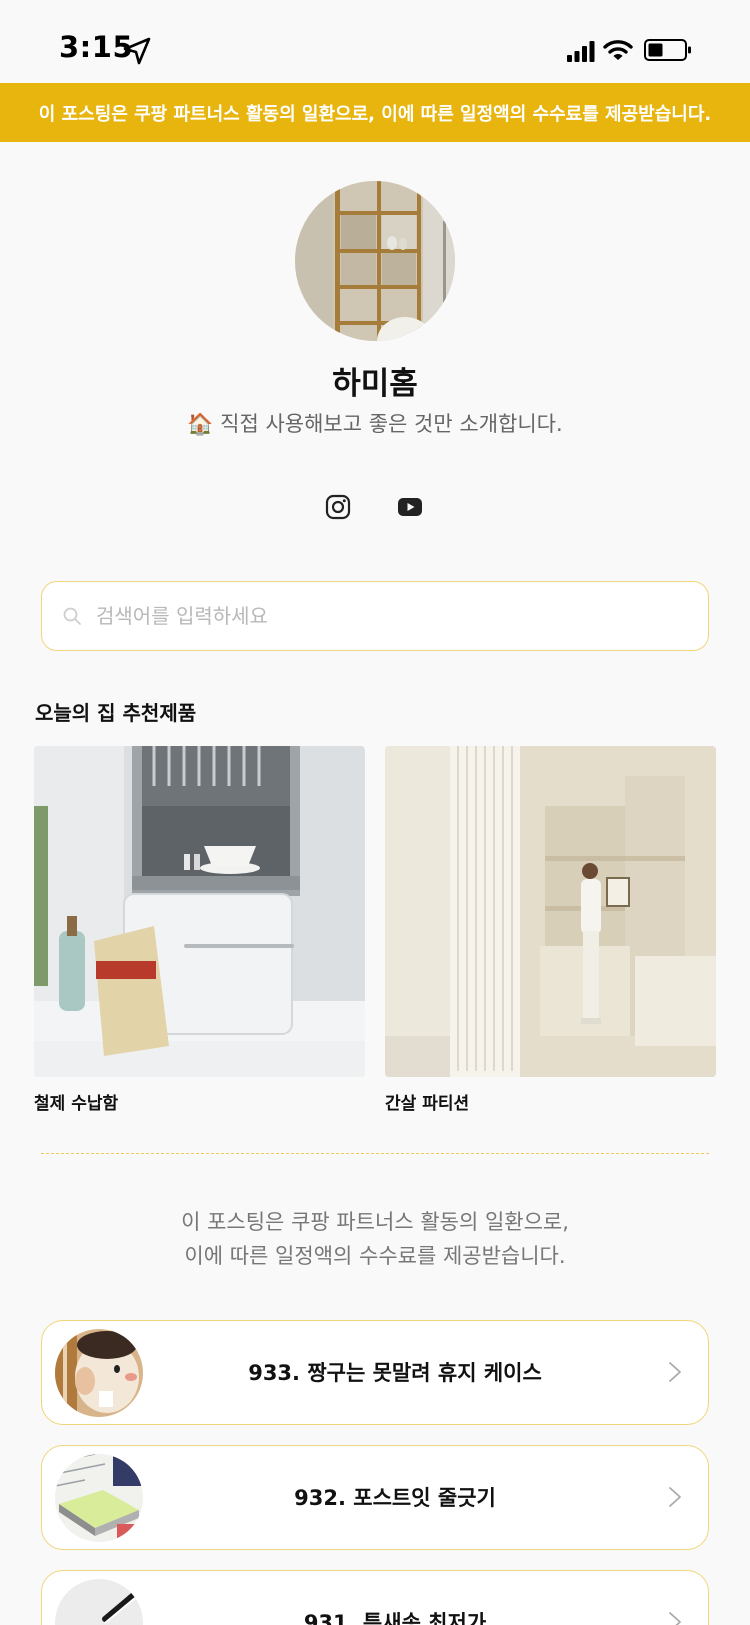 This screenshot has width=750, height=1625. I want to click on search-input, so click(391, 615).